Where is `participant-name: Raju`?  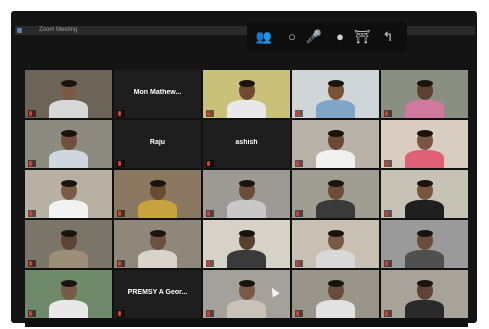 participant-name: Raju is located at coordinates (157, 142).